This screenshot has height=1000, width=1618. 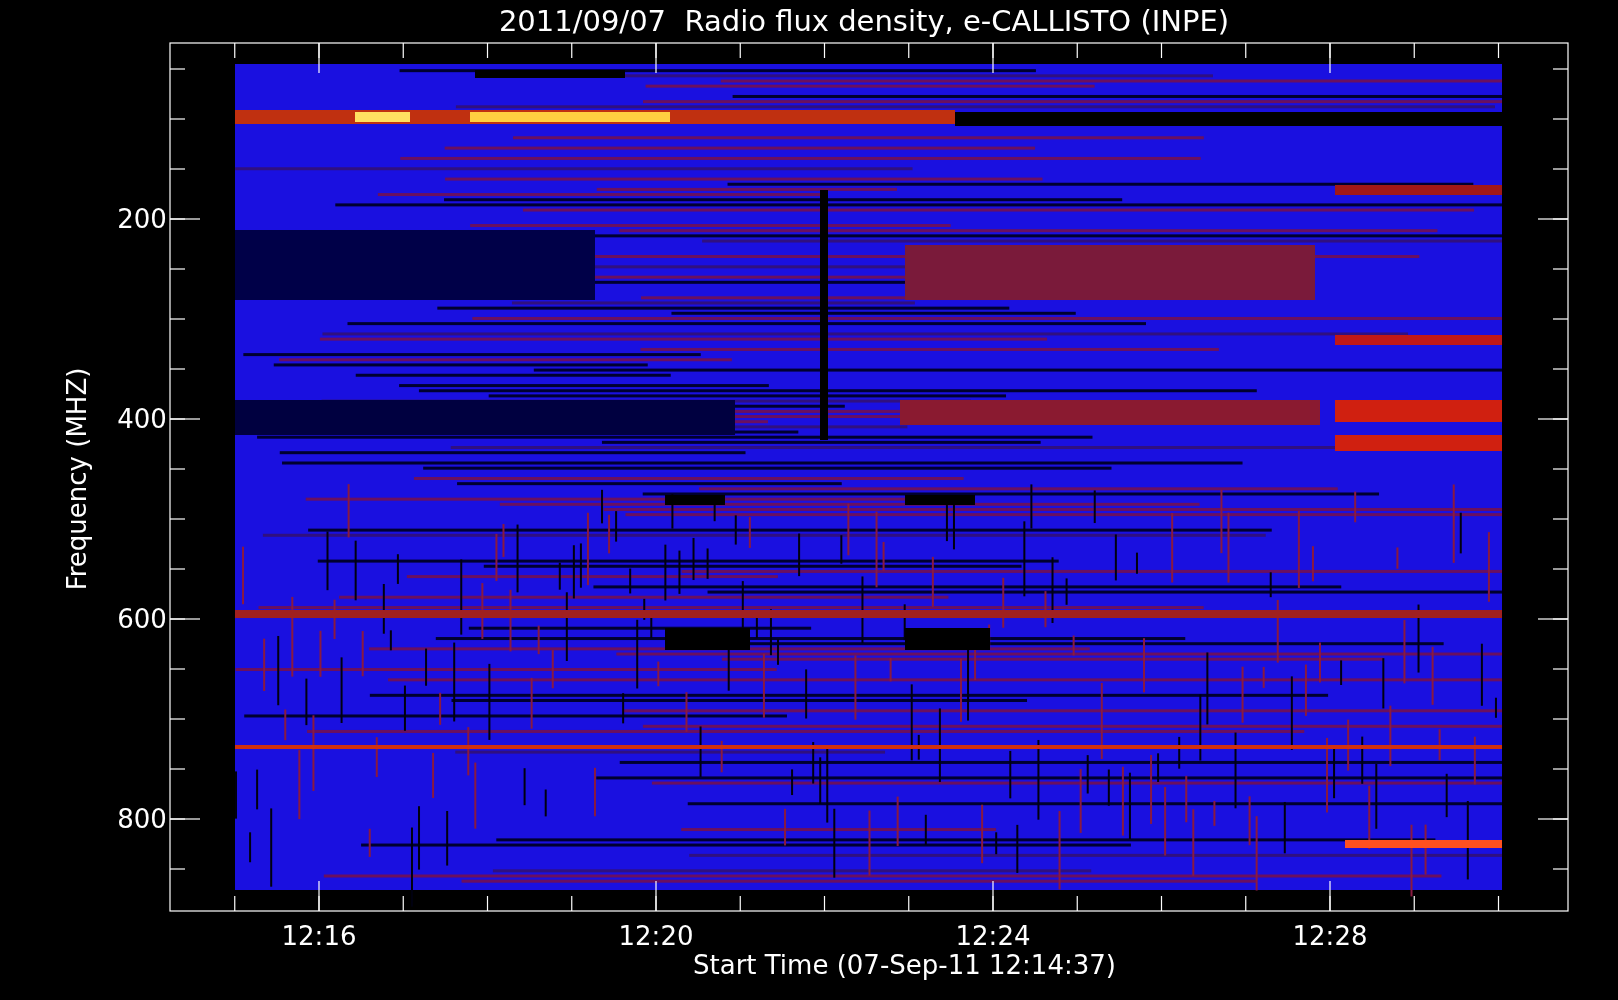 What do you see at coordinates (656, 936) in the screenshot?
I see `tick-label: 12:20` at bounding box center [656, 936].